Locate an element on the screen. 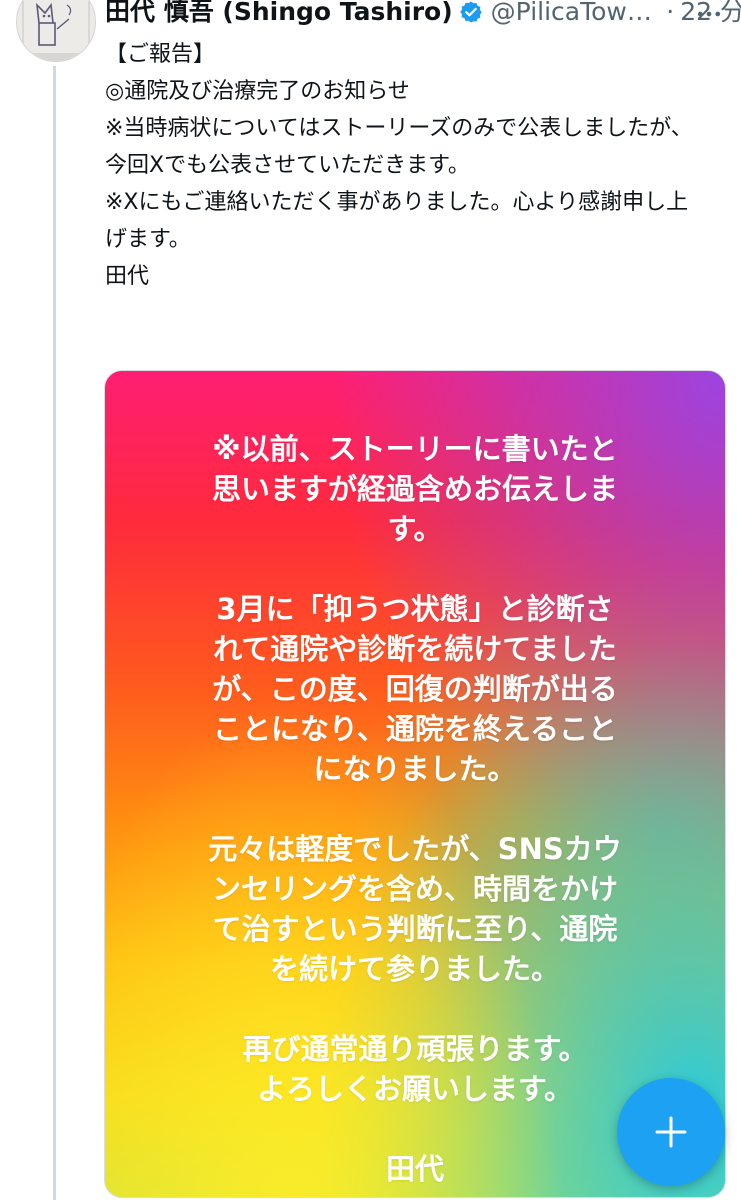  avatar is located at coordinates (56, 31).